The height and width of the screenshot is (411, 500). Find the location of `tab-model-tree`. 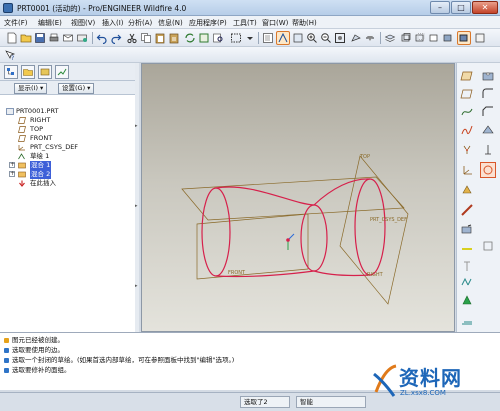

tab-model-tree is located at coordinates (11, 72).